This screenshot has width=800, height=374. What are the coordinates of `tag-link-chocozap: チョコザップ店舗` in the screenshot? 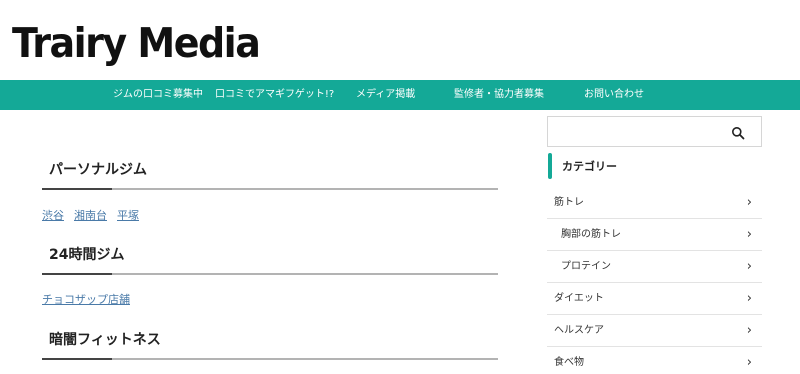 It's located at (86, 299).